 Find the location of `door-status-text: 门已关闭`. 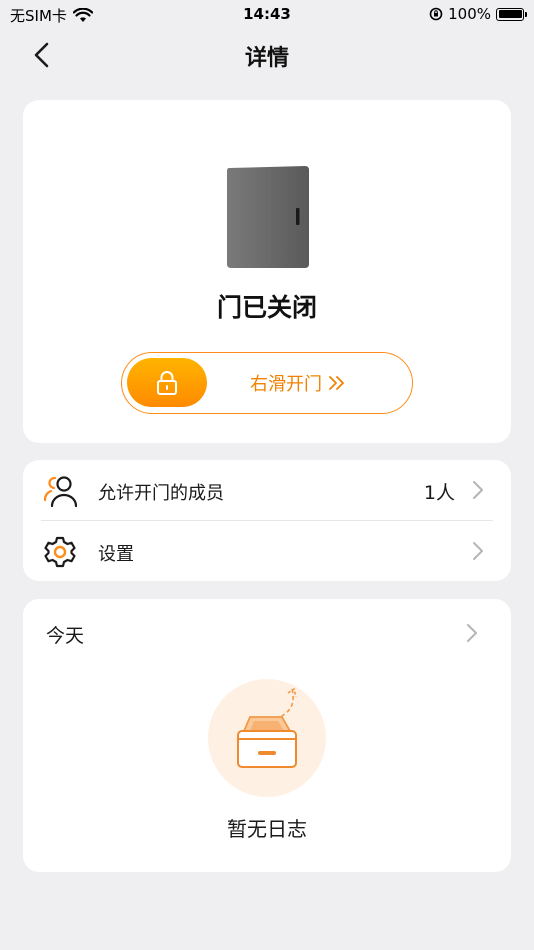

door-status-text: 门已关闭 is located at coordinates (266, 307).